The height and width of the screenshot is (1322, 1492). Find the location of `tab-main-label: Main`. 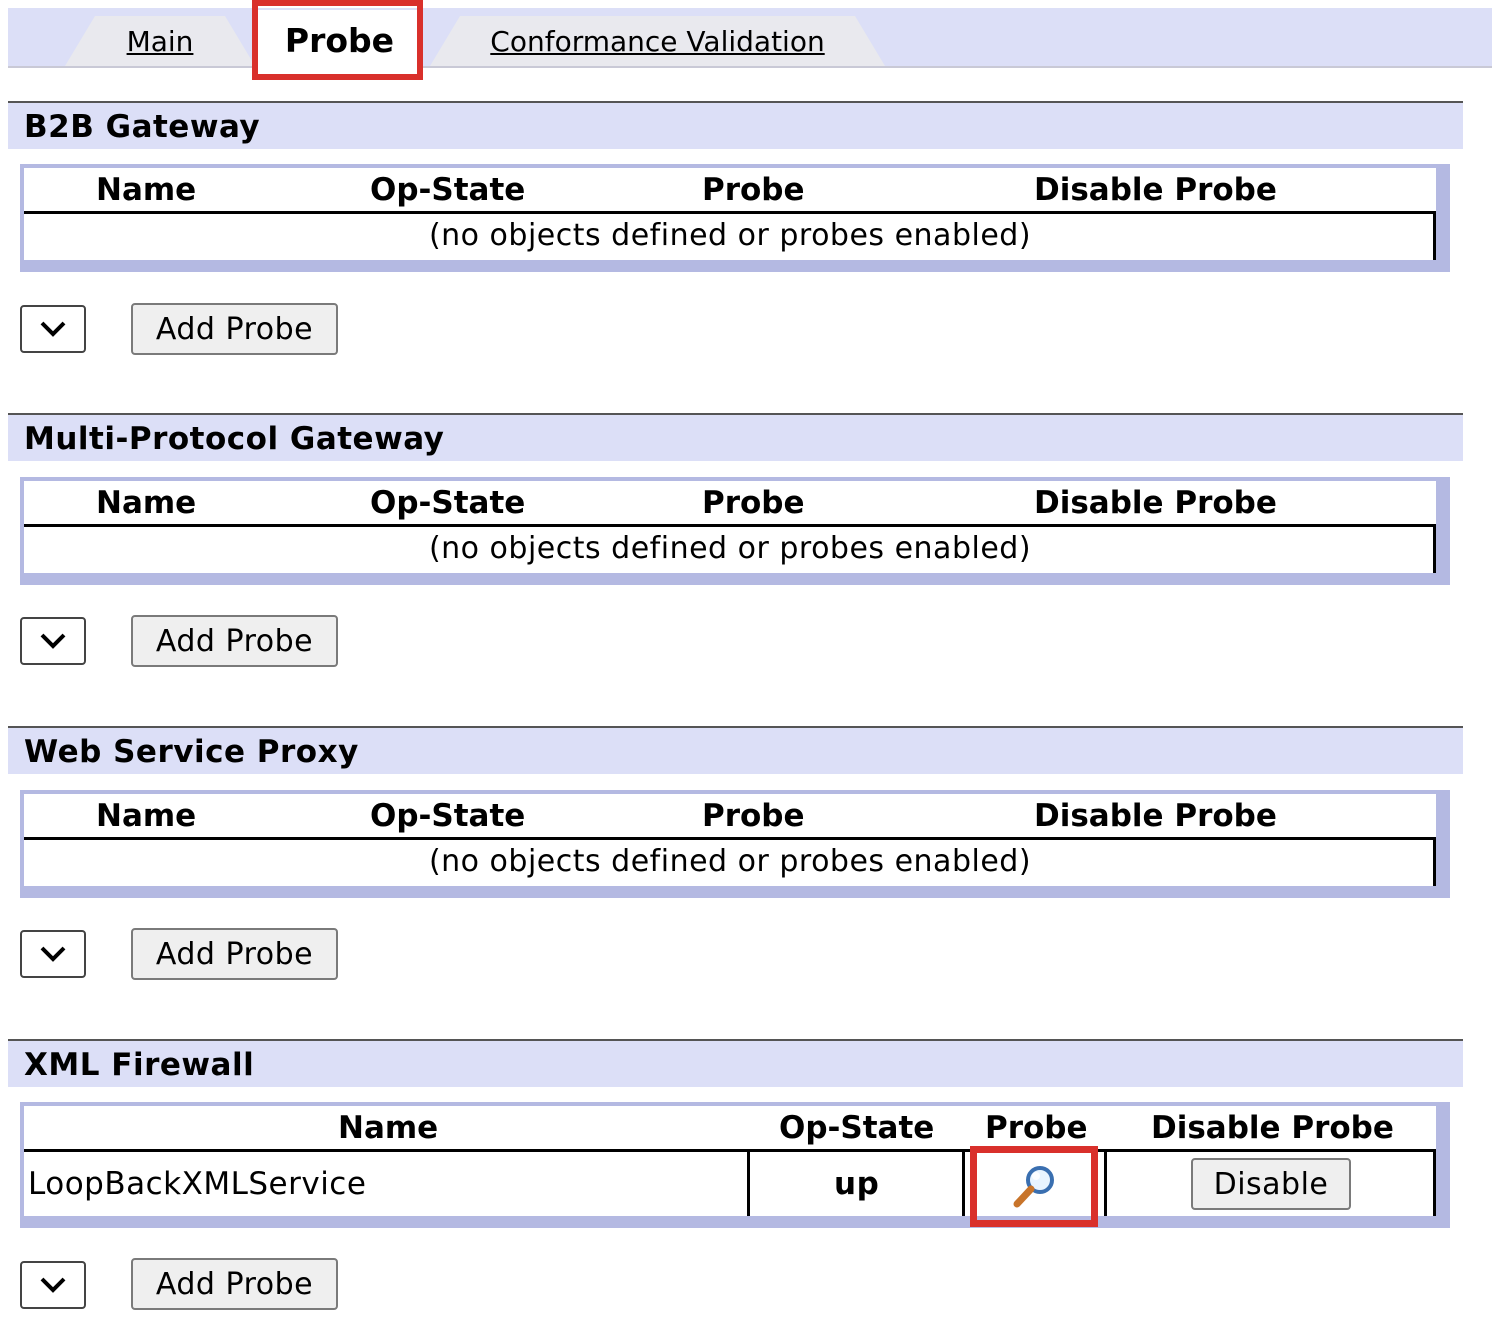

tab-main-label: Main is located at coordinates (160, 41).